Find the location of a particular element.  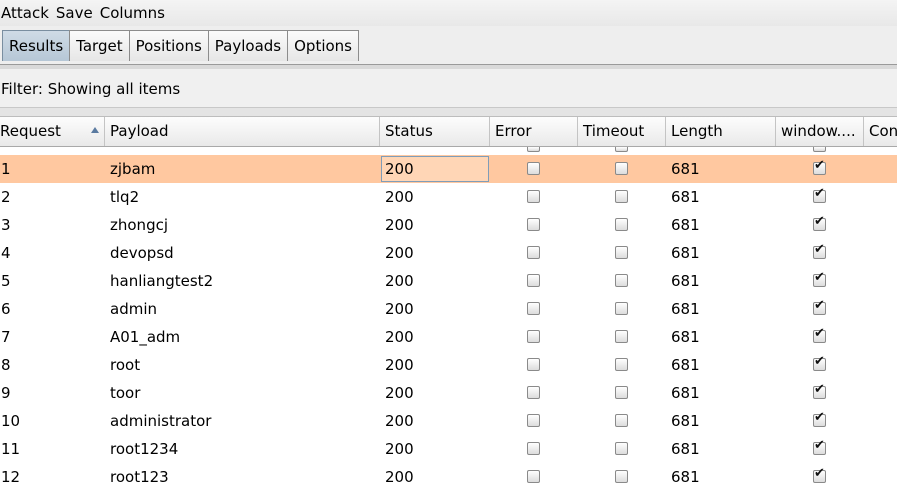

cell-request: 6 is located at coordinates (6, 309).